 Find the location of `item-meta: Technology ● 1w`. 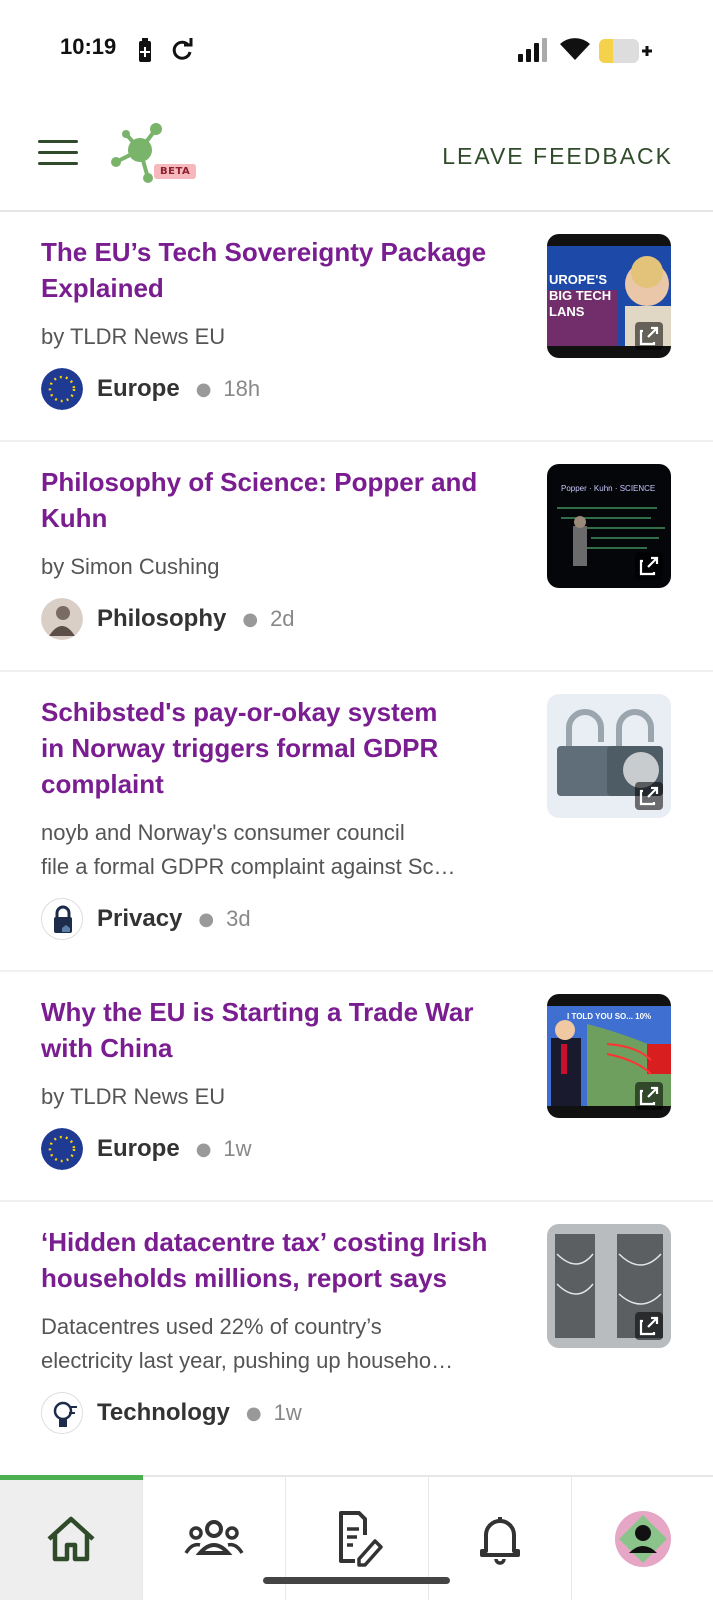

item-meta: Technology ● 1w is located at coordinates (171, 1413).